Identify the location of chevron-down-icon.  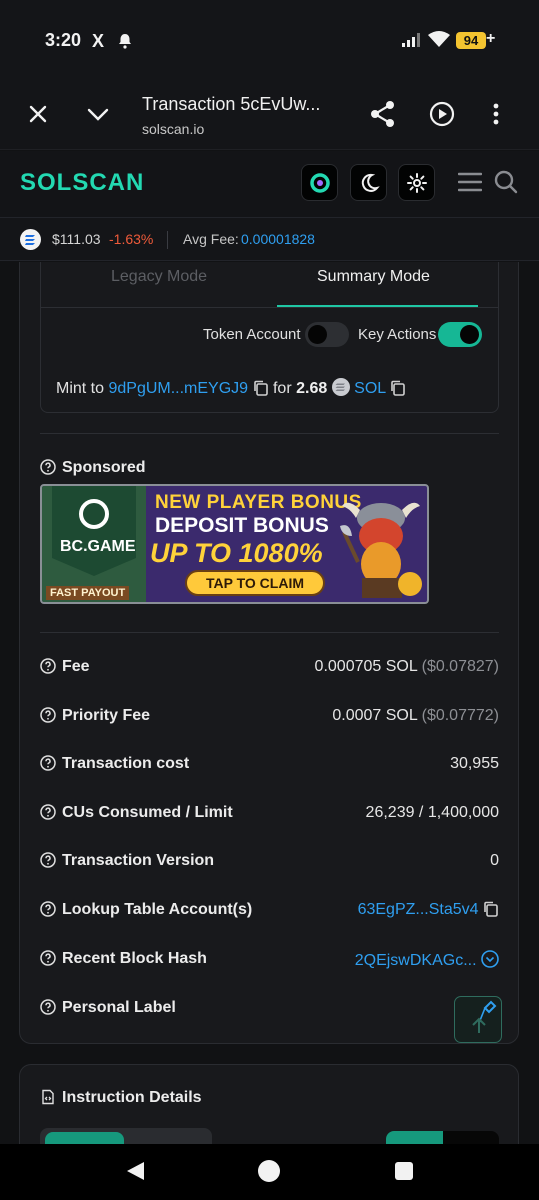
(98, 116).